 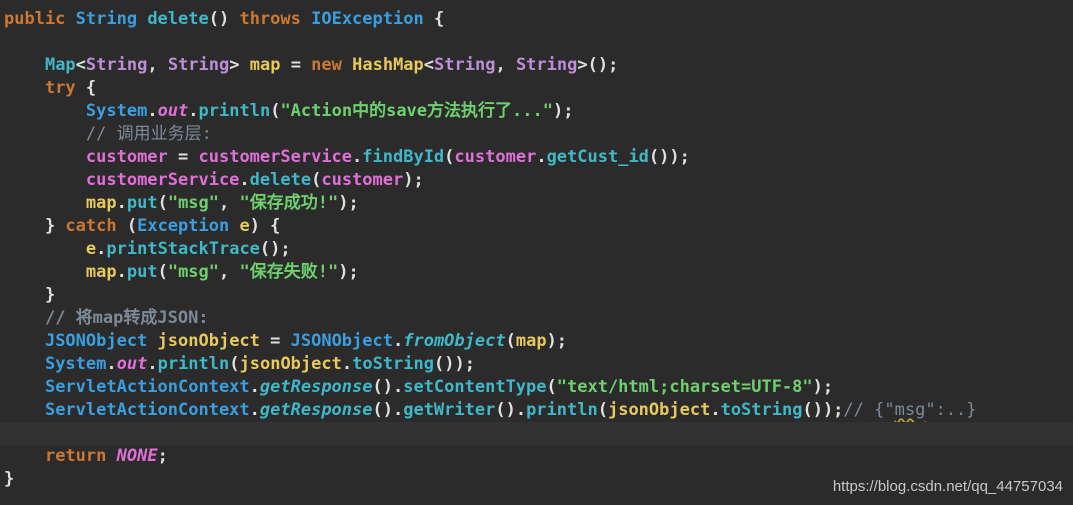 What do you see at coordinates (40, 19) in the screenshot?
I see `code-token: public` at bounding box center [40, 19].